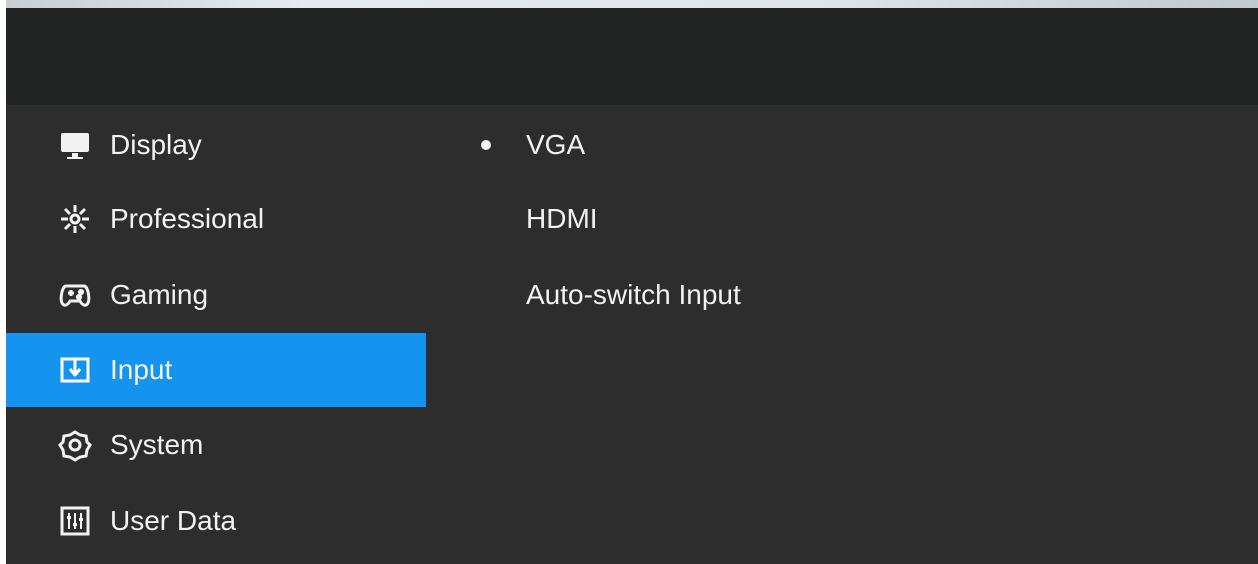 This screenshot has height=564, width=1258. I want to click on option-hdmi: HDMI, so click(562, 219).